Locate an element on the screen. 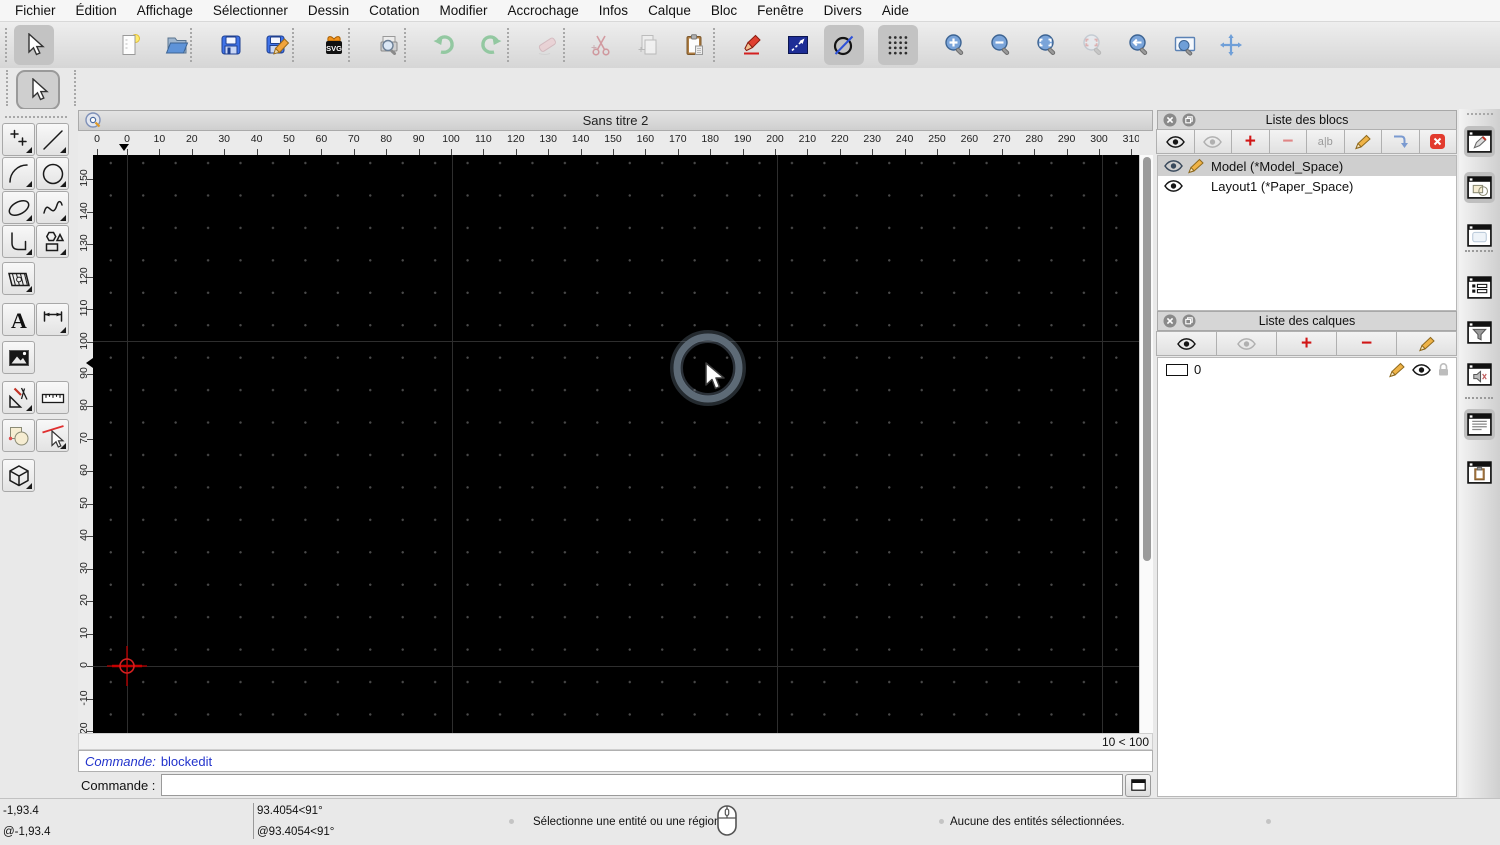 The height and width of the screenshot is (845, 1500). points-tool-button is located at coordinates (18, 139).